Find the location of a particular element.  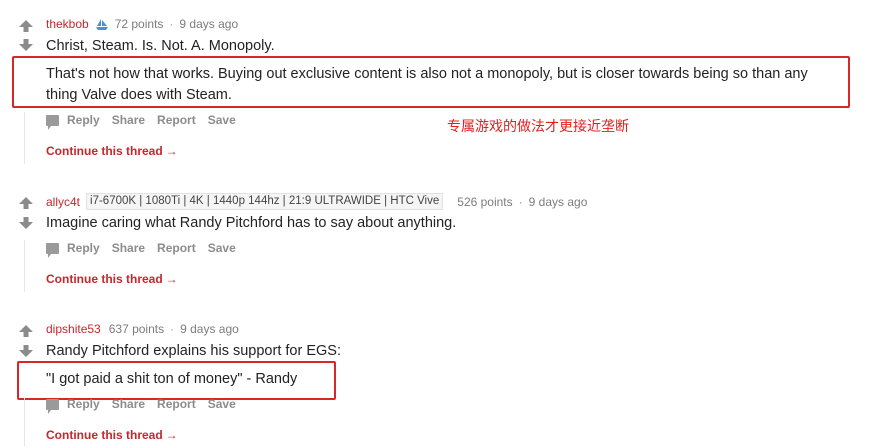

comment-meta: dipshite53 637 points · 9 days ago is located at coordinates (142, 329).